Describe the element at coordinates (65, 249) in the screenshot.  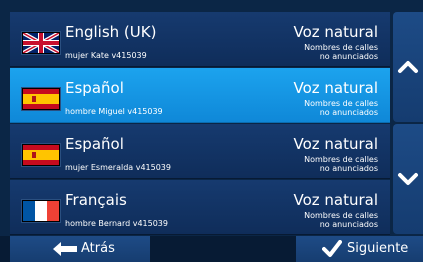
I see `left-arrow-icon` at that location.